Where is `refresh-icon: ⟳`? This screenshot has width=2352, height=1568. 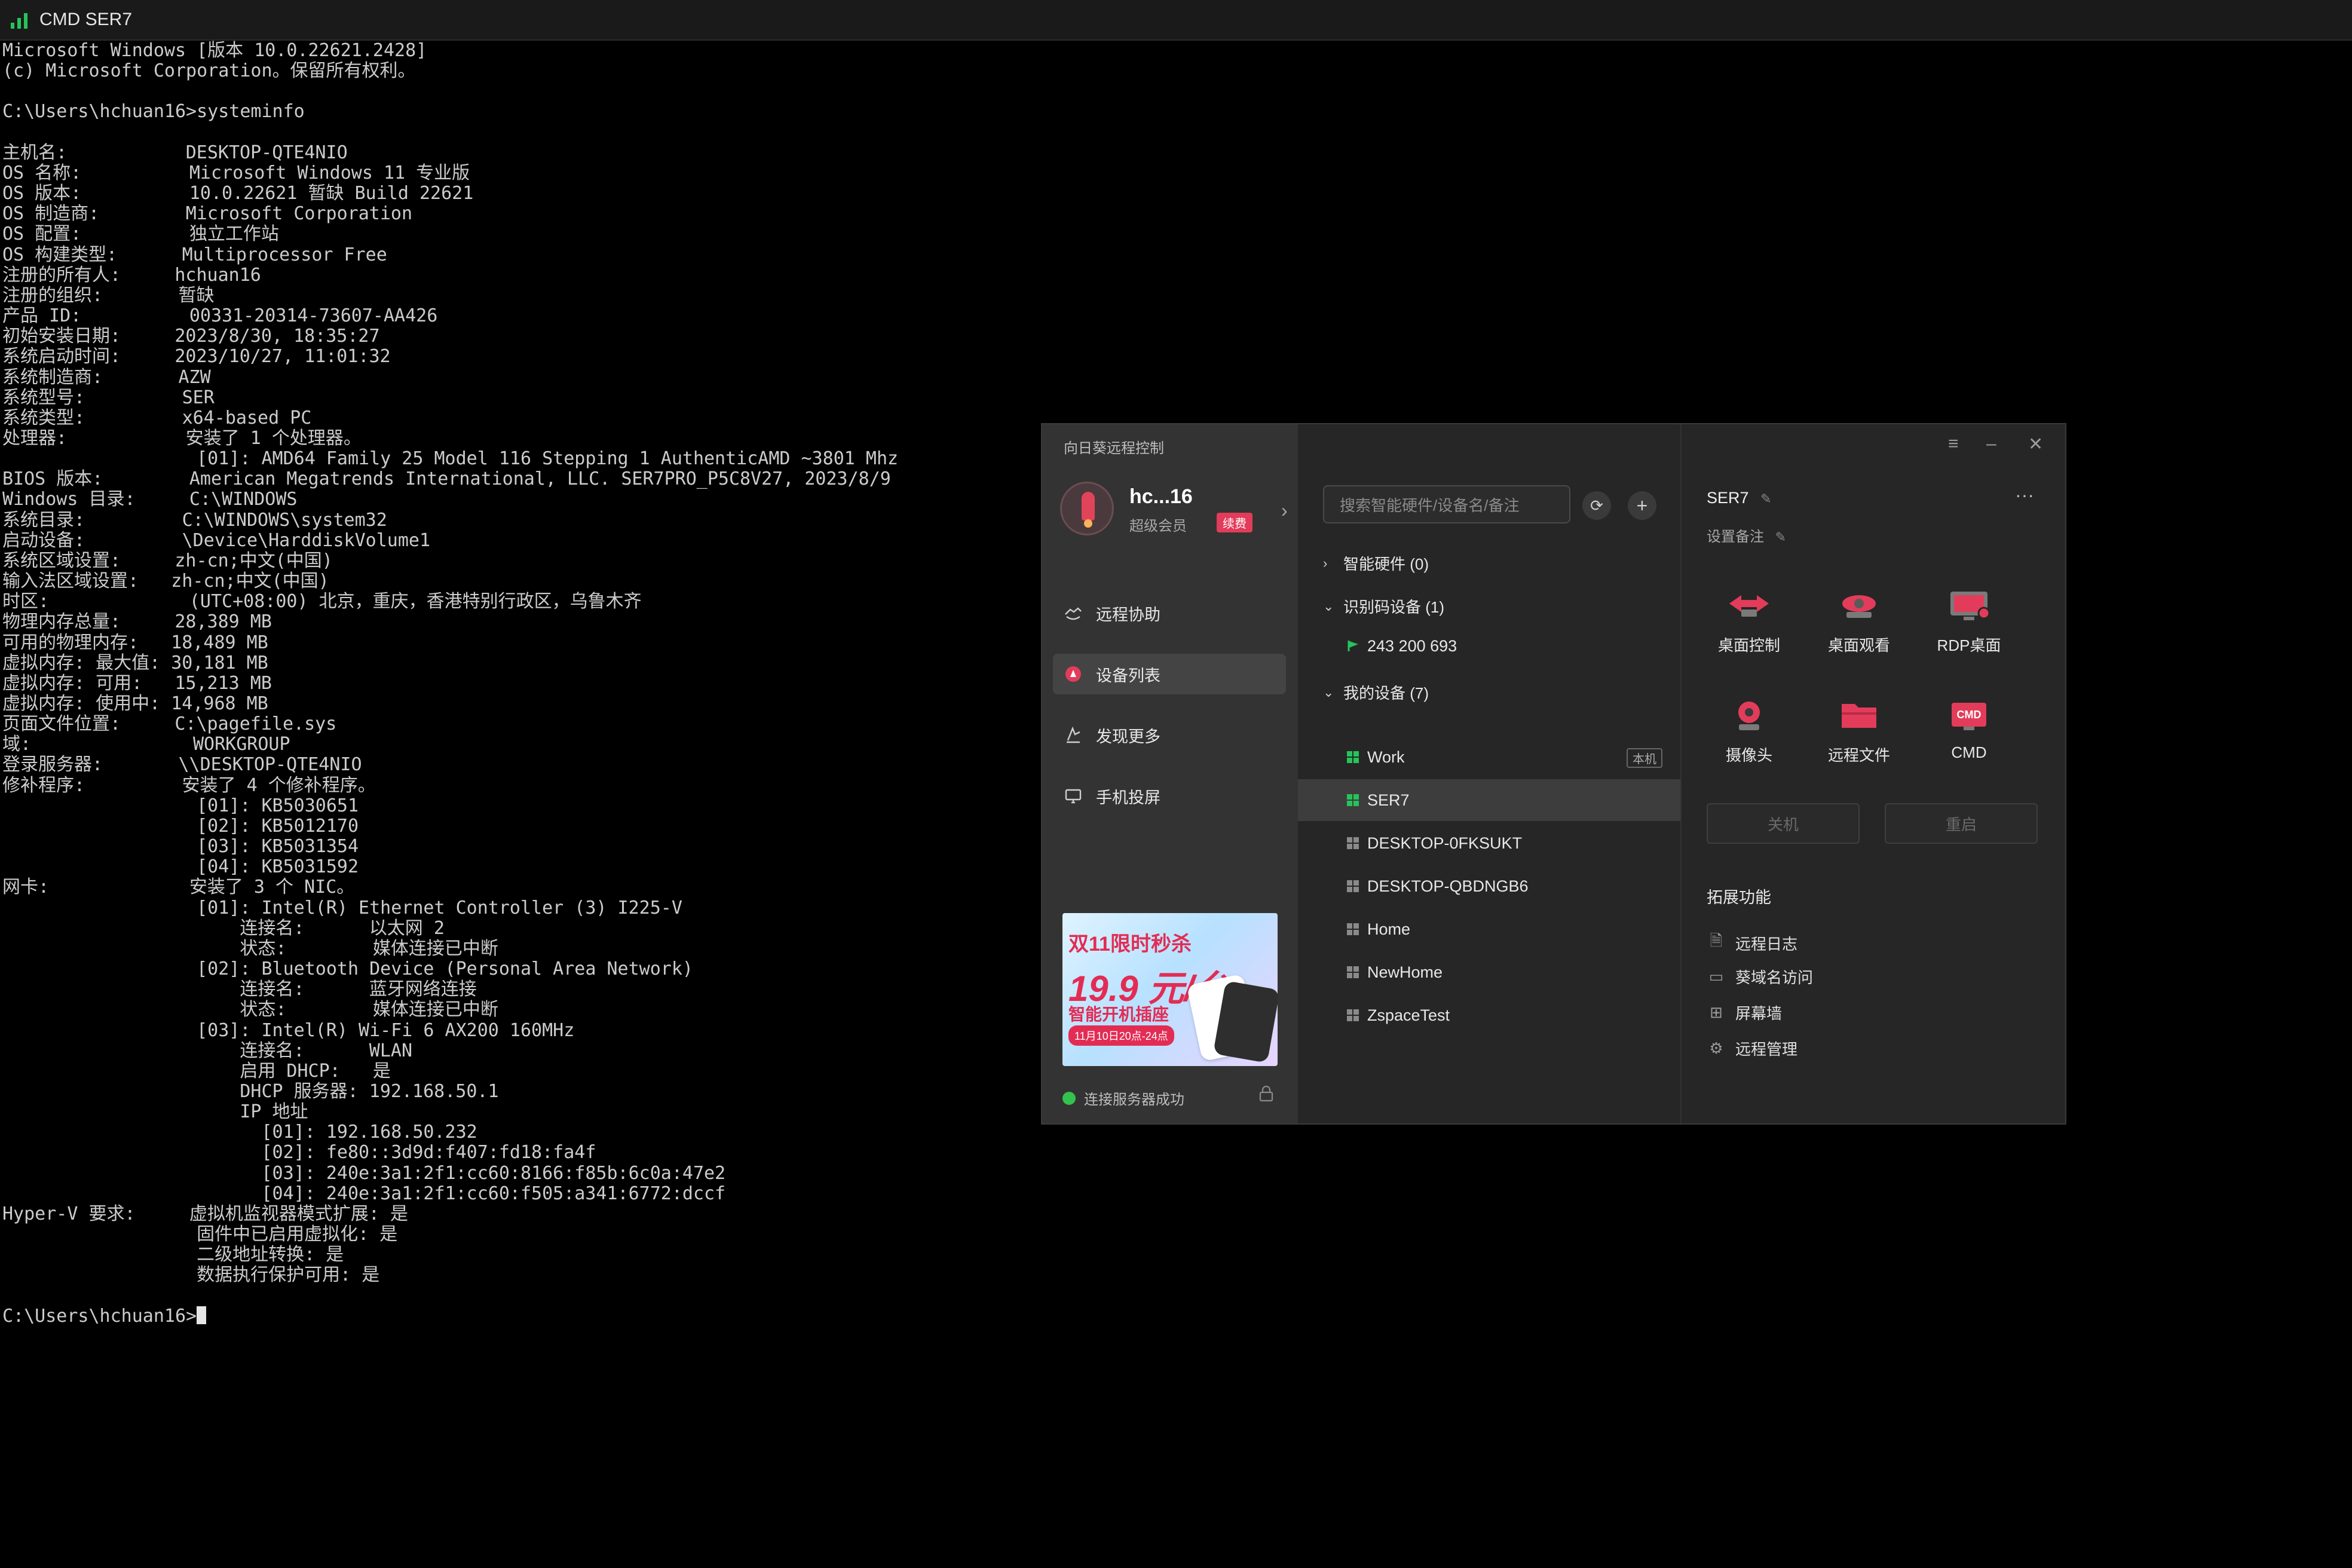
refresh-icon: ⟳ is located at coordinates (1596, 505).